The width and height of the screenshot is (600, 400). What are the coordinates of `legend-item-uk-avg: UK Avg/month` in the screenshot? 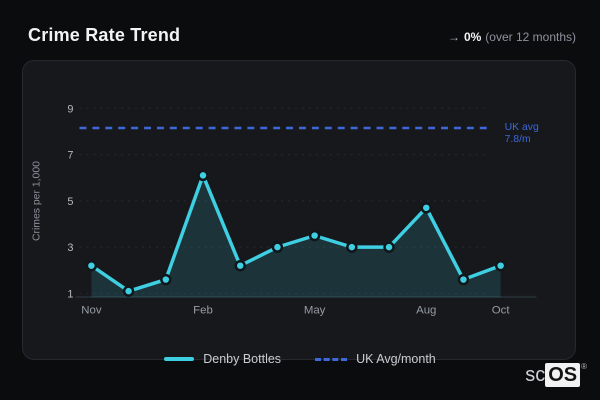 It's located at (375, 359).